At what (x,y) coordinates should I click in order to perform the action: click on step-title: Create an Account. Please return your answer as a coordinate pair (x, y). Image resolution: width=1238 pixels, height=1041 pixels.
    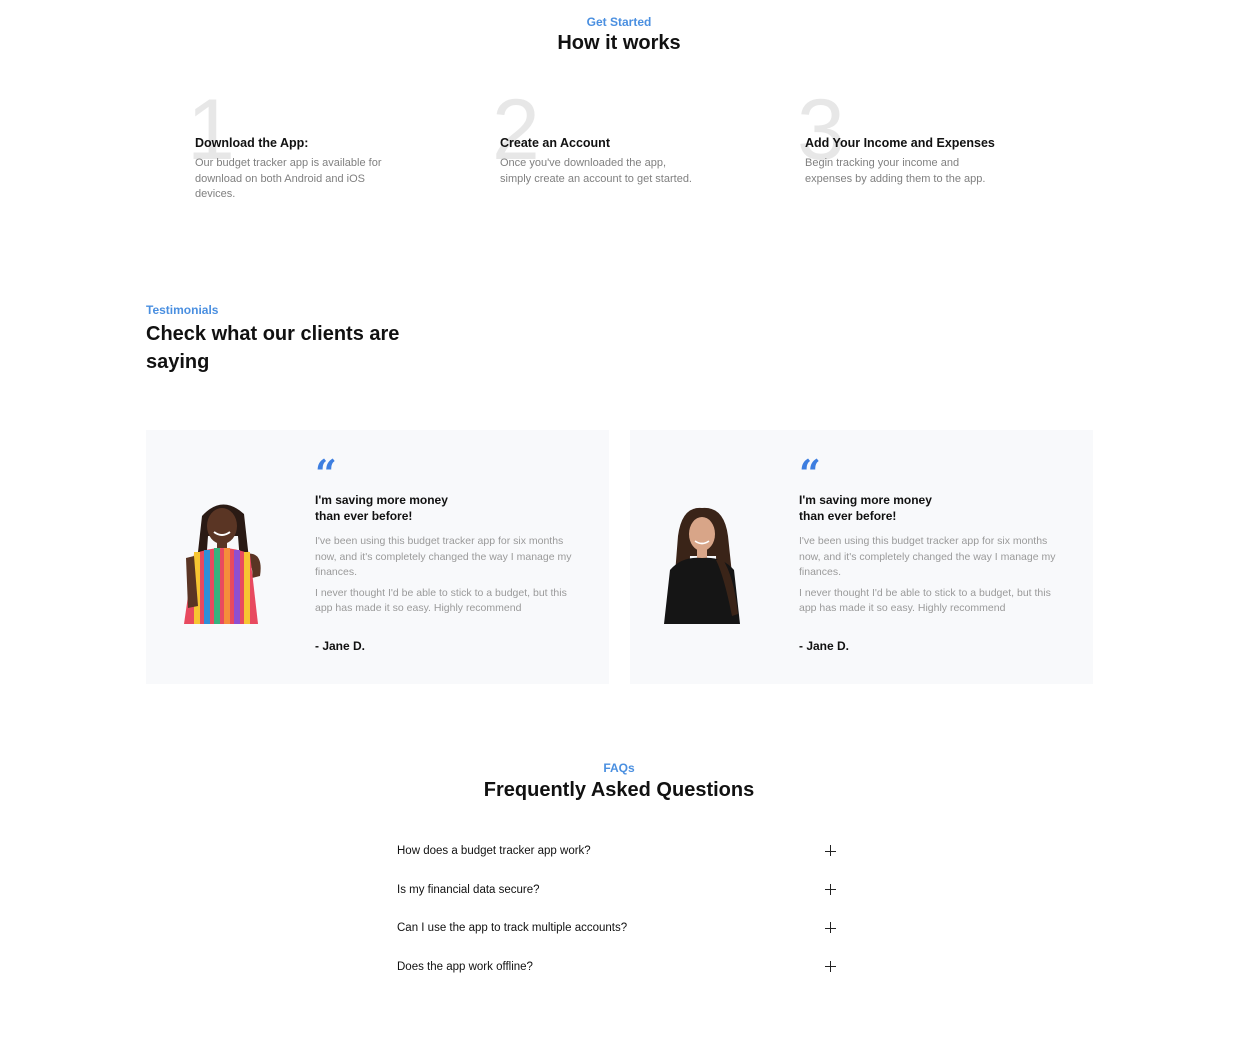
    Looking at the image, I should click on (555, 143).